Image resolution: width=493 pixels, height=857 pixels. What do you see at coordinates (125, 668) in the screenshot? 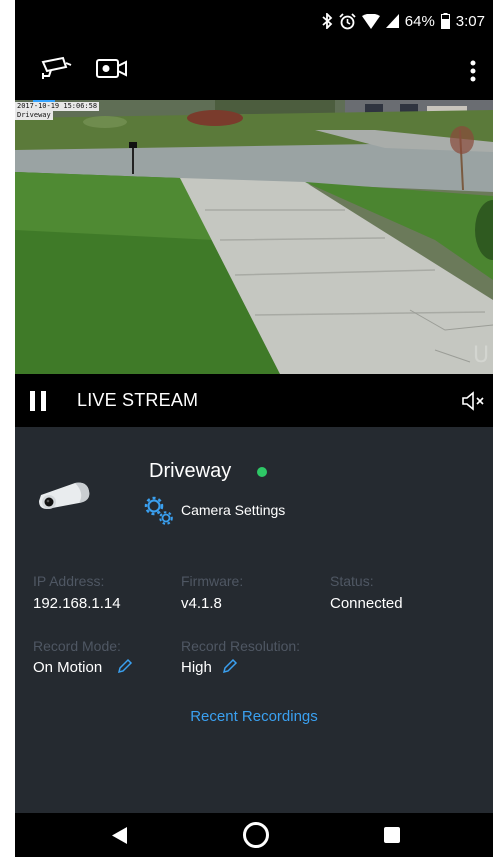
I see `edit-record-mode-icon` at bounding box center [125, 668].